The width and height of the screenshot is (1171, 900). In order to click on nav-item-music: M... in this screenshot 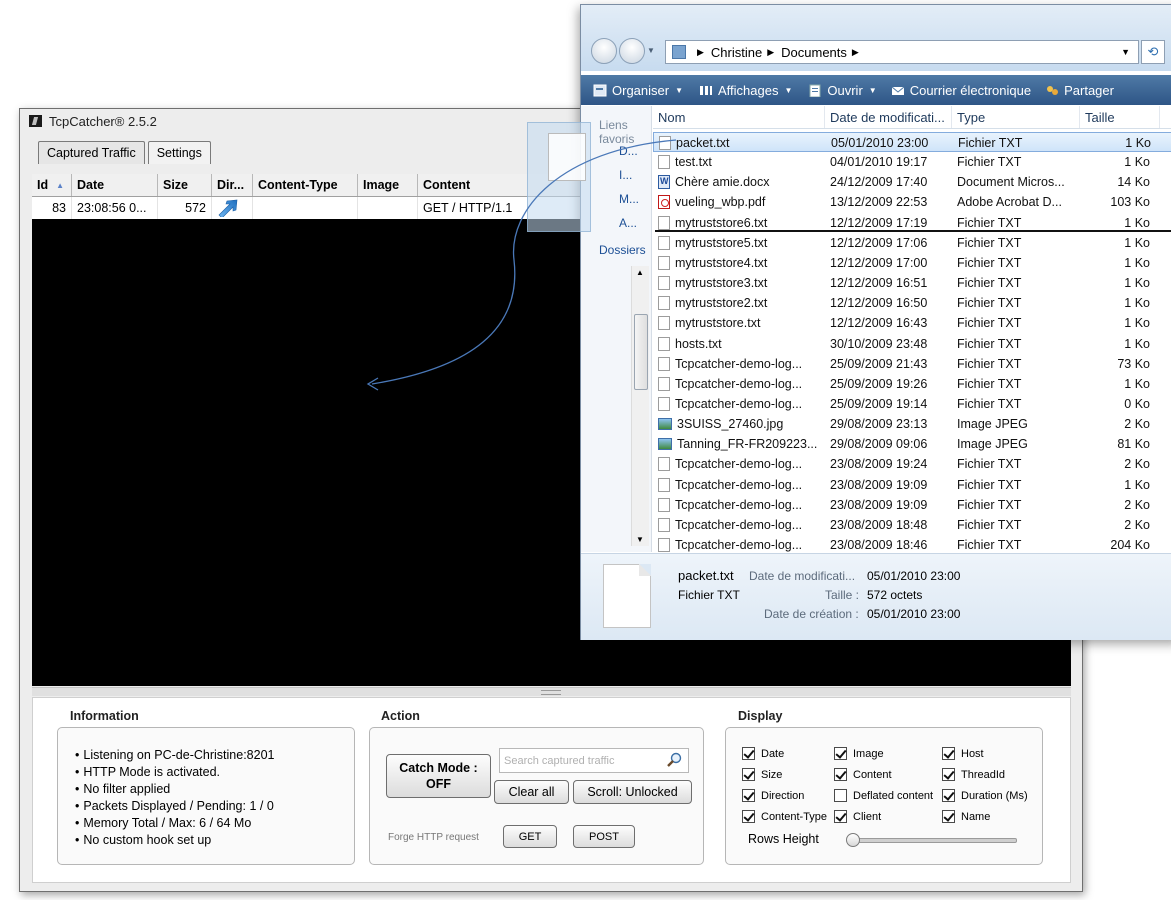, I will do `click(629, 199)`.